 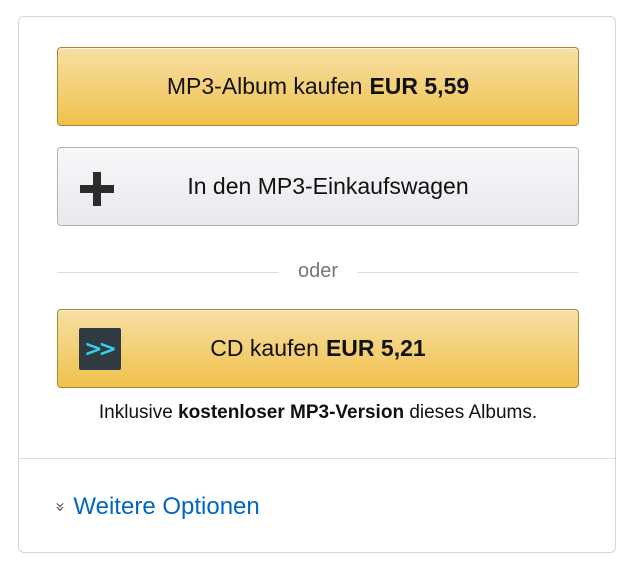 What do you see at coordinates (264, 86) in the screenshot?
I see `buy-mp3-label: MP3-Album kaufen` at bounding box center [264, 86].